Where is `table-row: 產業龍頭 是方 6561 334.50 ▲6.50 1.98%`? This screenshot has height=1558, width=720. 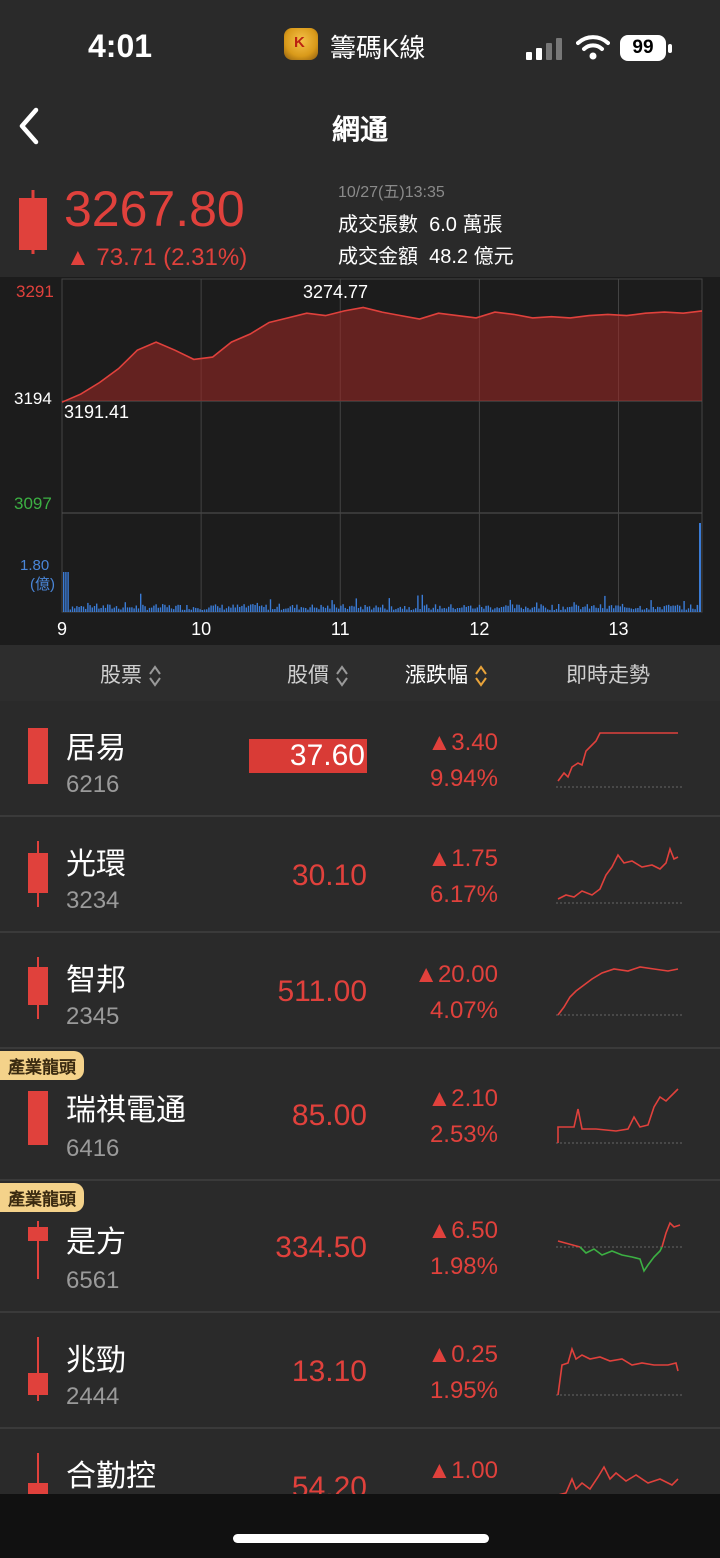 table-row: 產業龍頭 是方 6561 334.50 ▲6.50 1.98% is located at coordinates (360, 1247).